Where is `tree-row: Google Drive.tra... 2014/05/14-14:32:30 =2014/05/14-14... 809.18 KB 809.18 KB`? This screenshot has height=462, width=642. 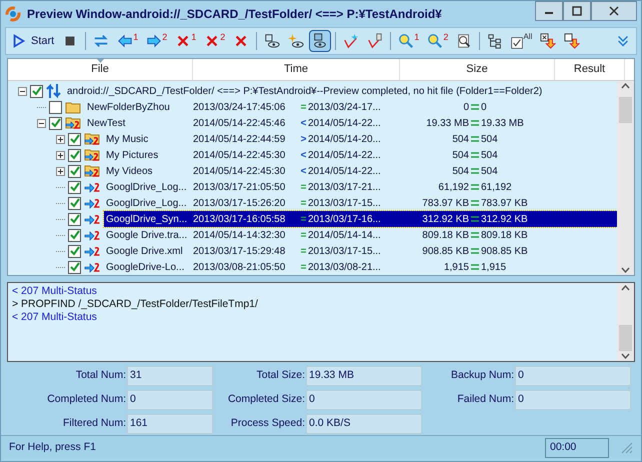 tree-row: Google Drive.tra... 2014/05/14-14:32:30 =2014/05/14-14... 809.18 KB 809.18 KB is located at coordinates (360, 235).